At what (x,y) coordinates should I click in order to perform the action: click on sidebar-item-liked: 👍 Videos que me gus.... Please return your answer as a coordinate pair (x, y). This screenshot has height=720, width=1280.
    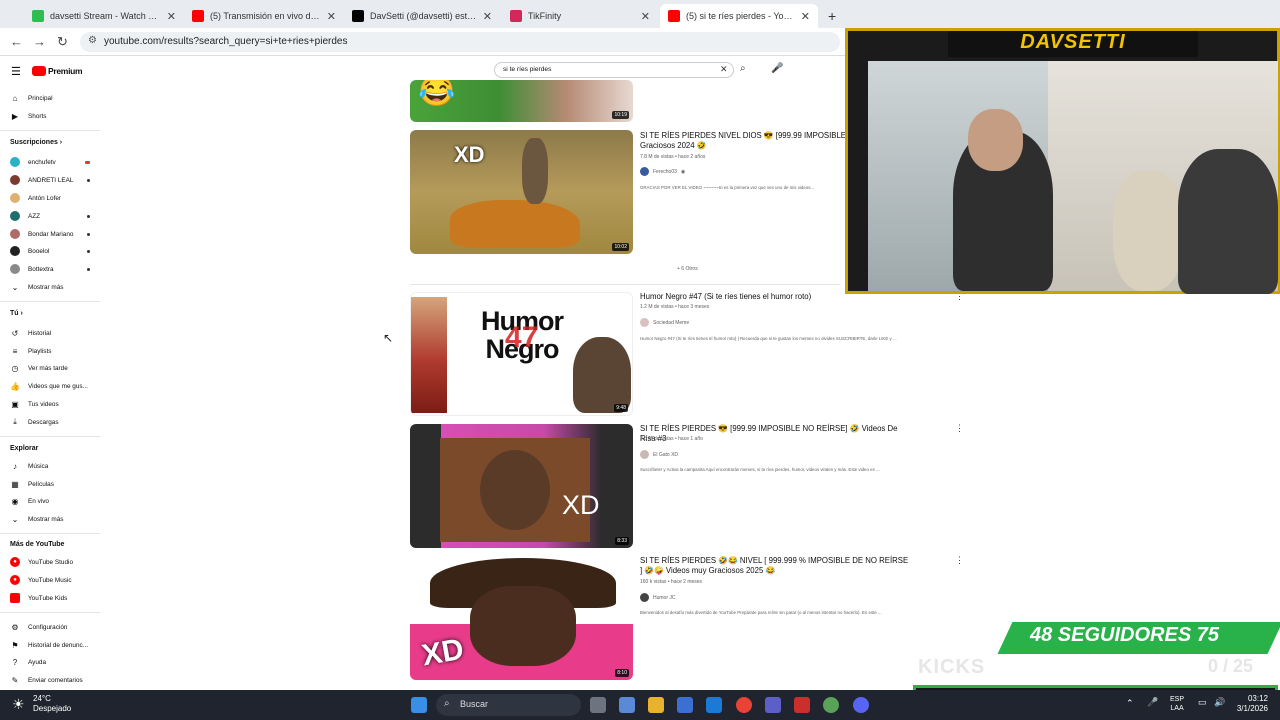
    Looking at the image, I should click on (54, 386).